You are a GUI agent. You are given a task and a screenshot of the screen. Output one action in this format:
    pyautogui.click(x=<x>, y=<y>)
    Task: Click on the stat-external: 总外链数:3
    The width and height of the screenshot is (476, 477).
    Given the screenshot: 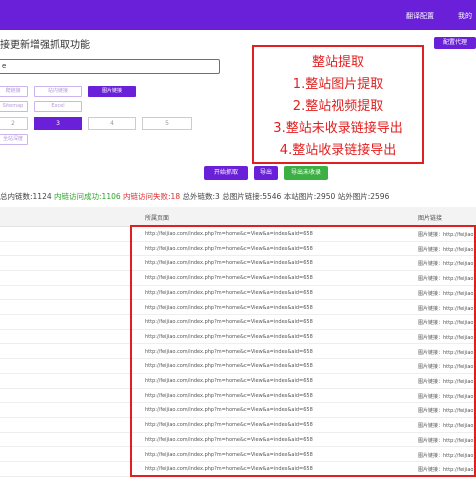 What is the action you would take?
    pyautogui.click(x=201, y=196)
    